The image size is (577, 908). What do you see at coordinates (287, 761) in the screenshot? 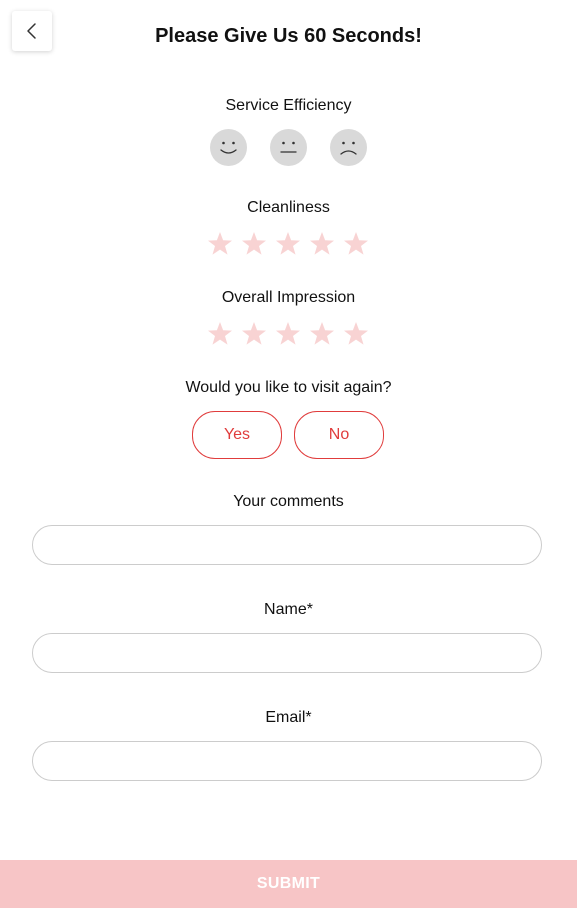
I see `email-input` at bounding box center [287, 761].